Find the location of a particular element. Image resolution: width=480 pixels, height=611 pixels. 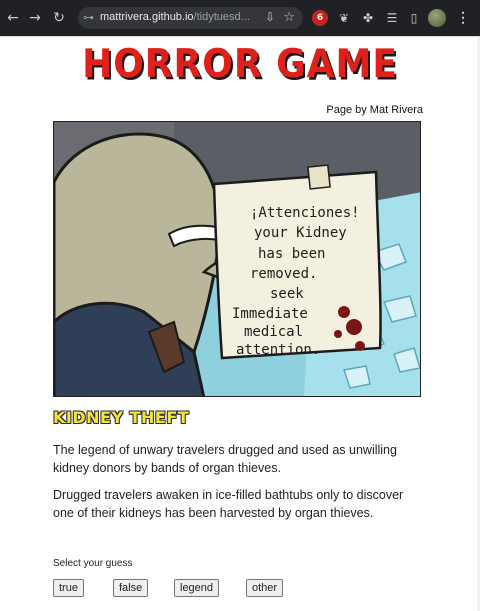

extension-icon-2: ❦ is located at coordinates (344, 18).